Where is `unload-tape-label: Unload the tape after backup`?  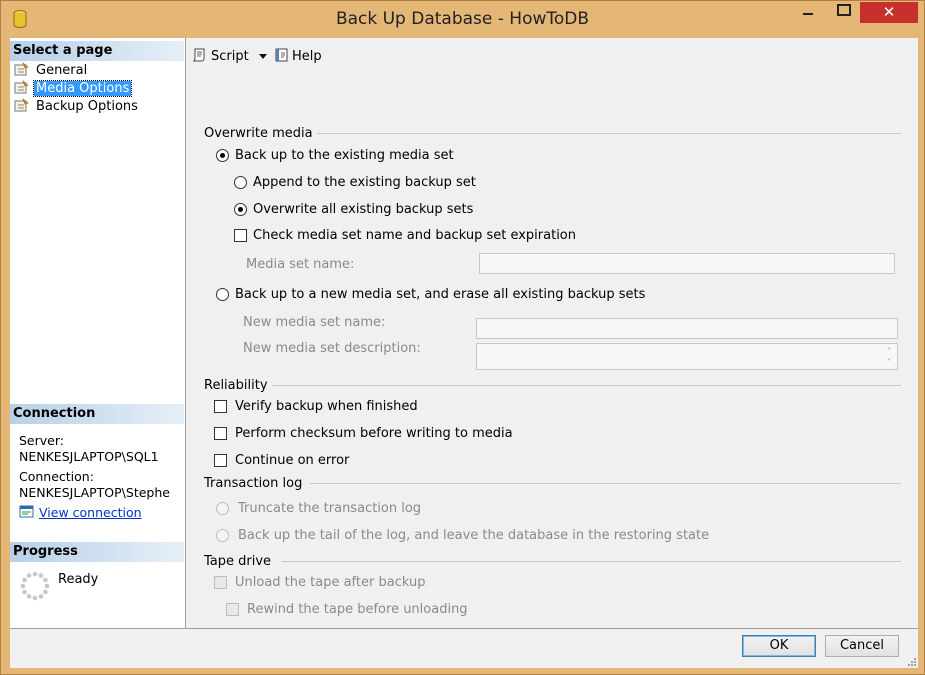 unload-tape-label: Unload the tape after backup is located at coordinates (330, 582).